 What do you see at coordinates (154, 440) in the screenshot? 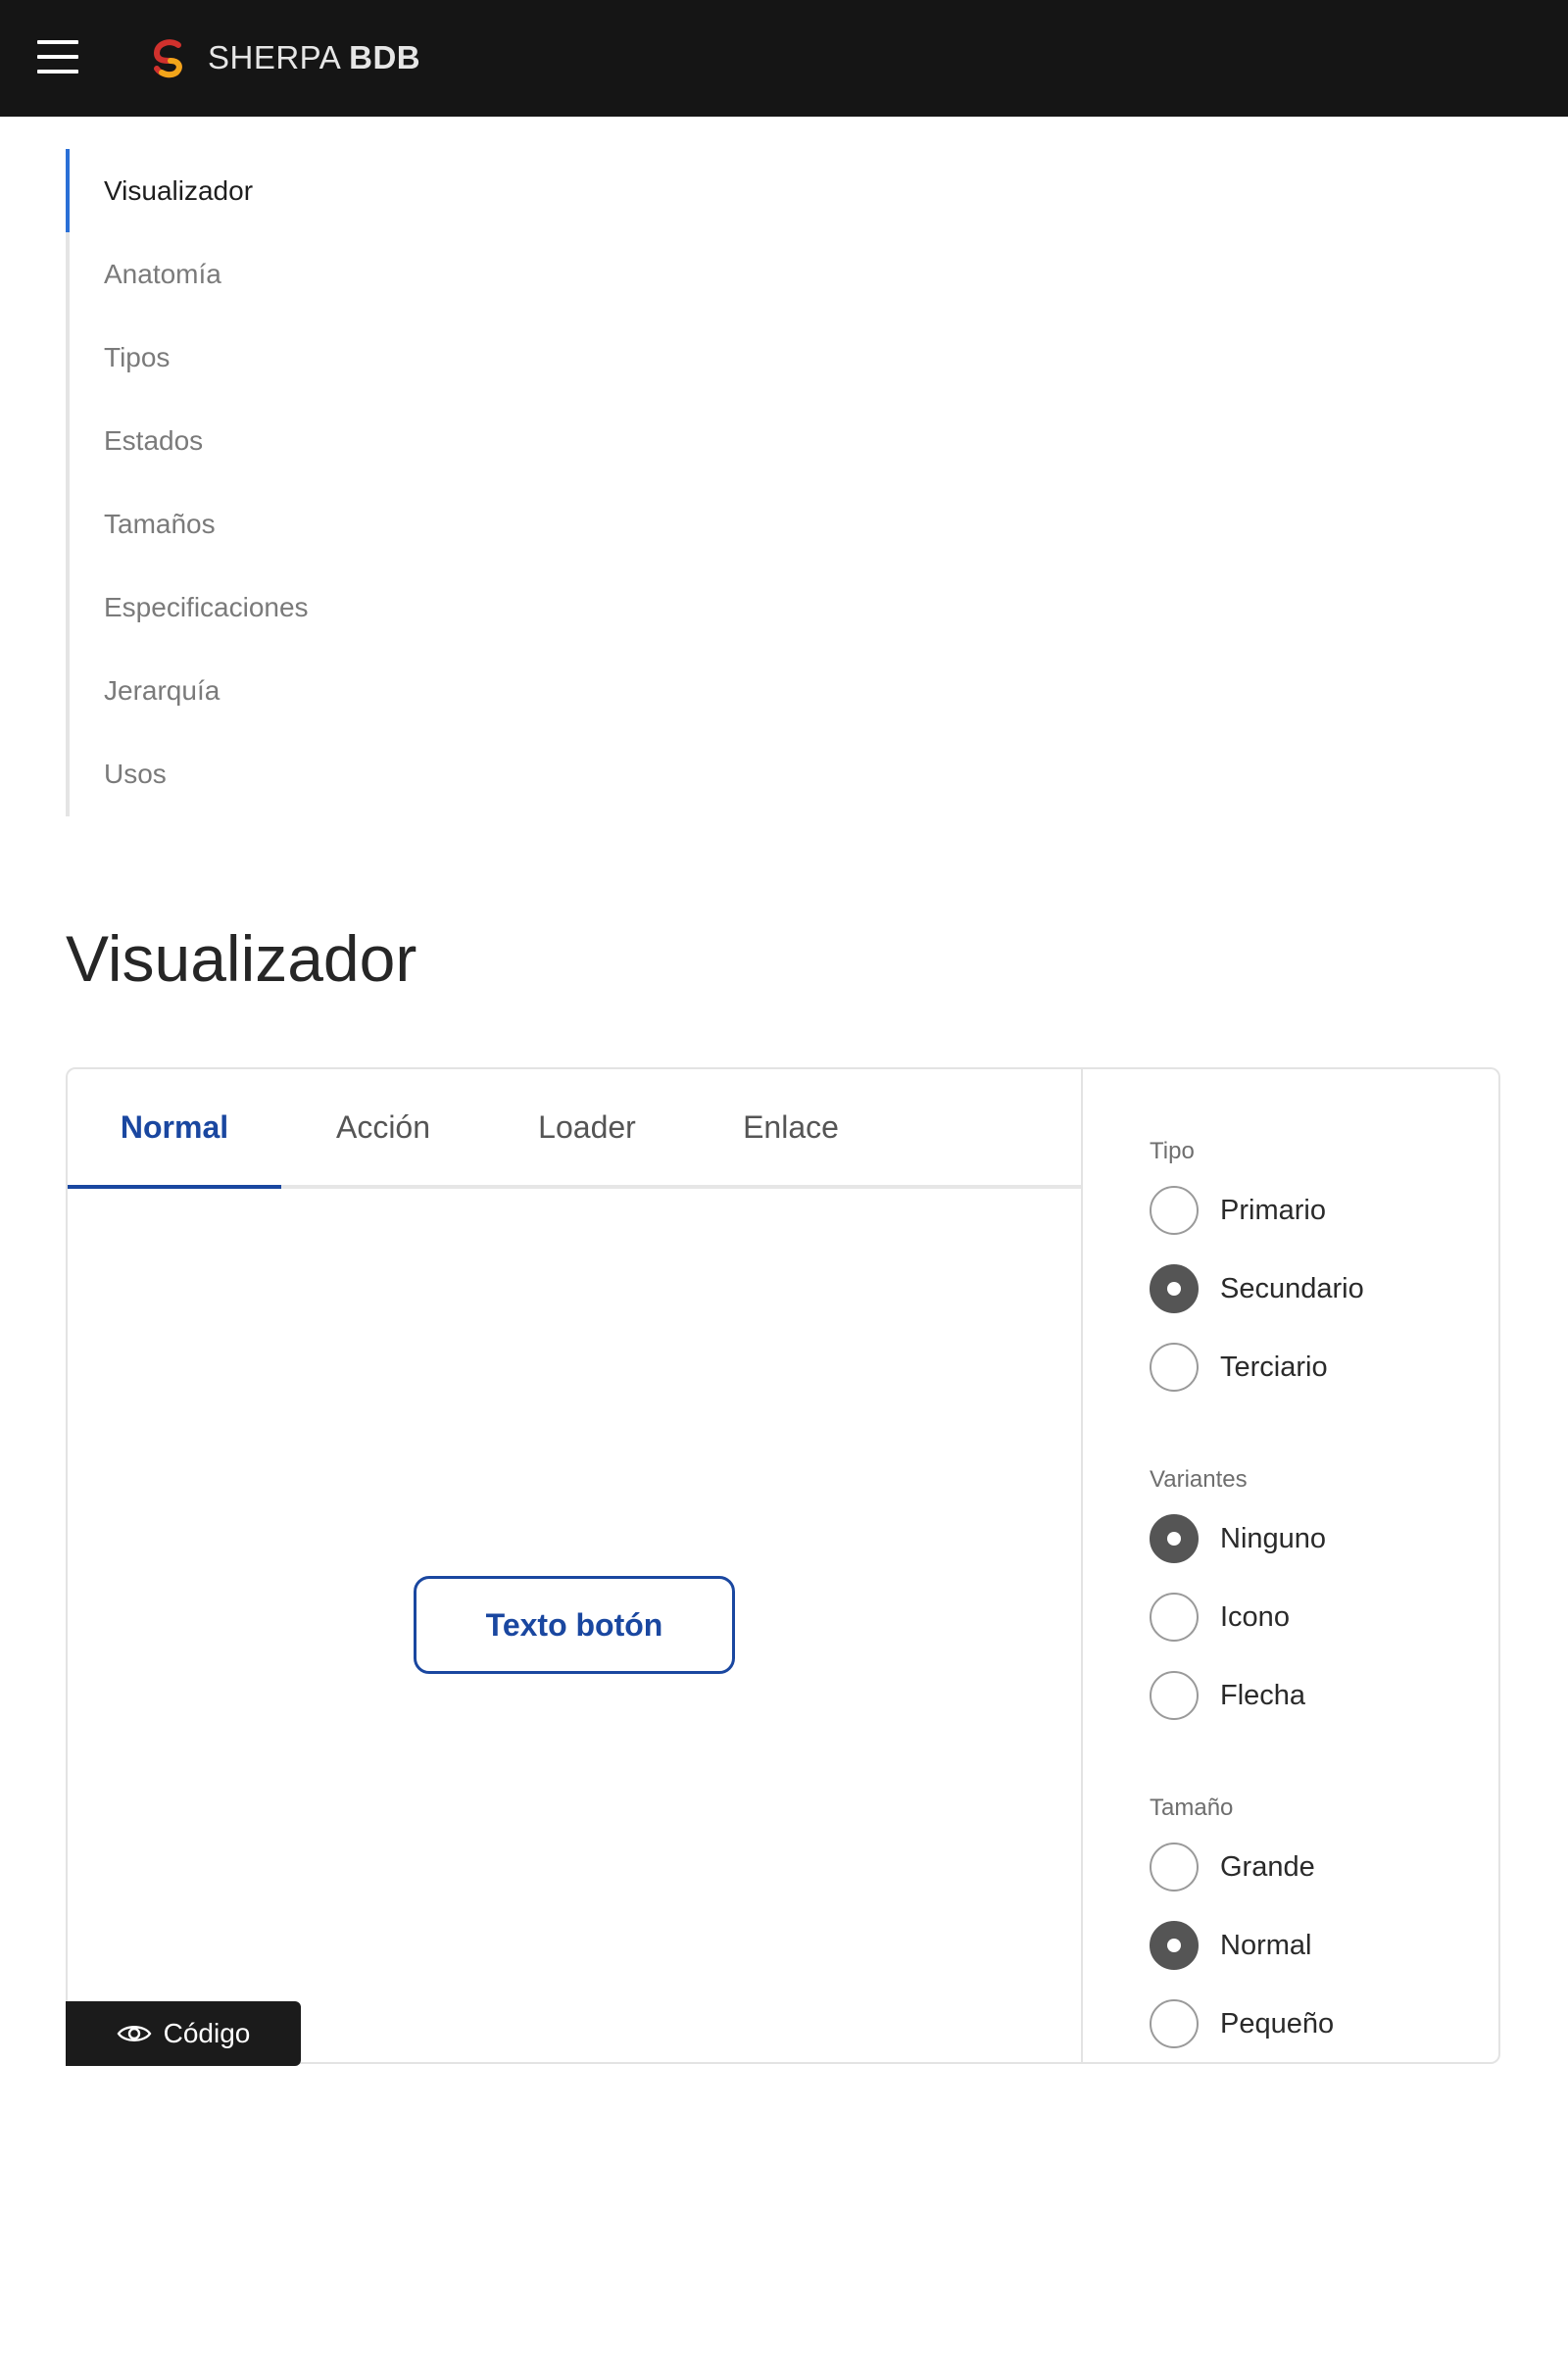
I see `sidenav-item-label: Estados` at bounding box center [154, 440].